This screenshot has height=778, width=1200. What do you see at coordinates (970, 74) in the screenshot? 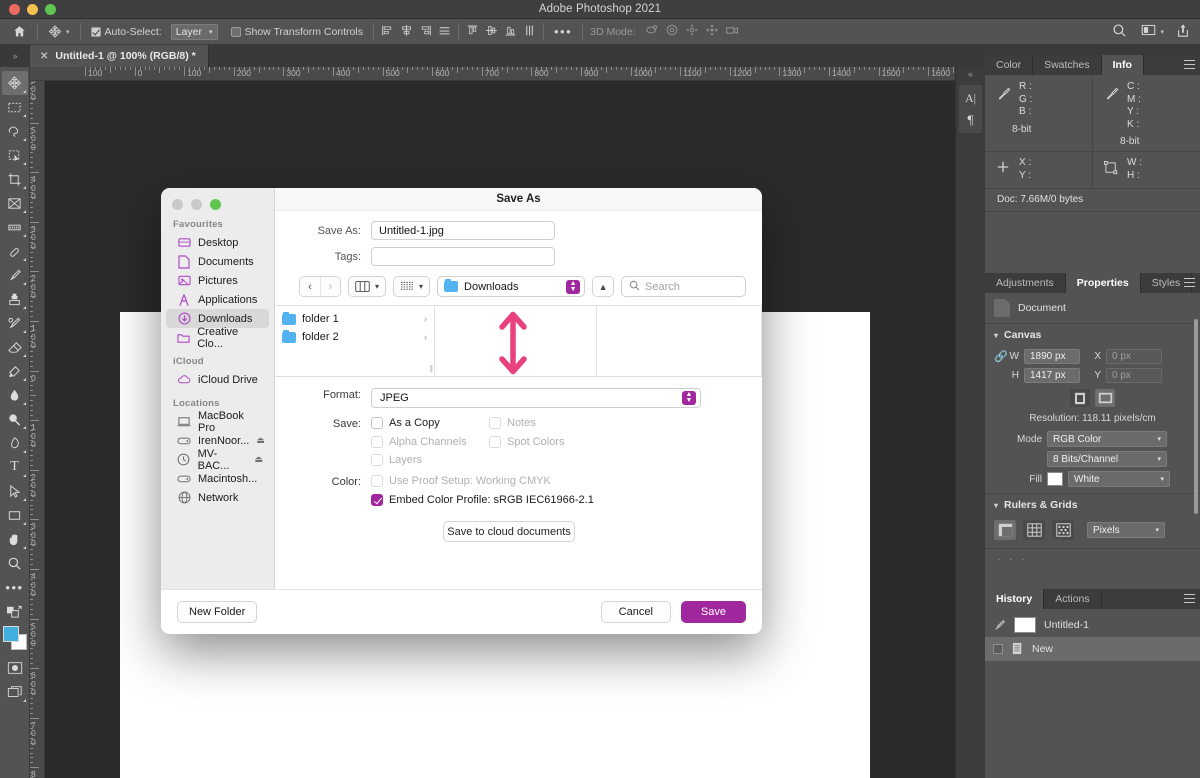
I see `collapse-panel-icon: «` at bounding box center [970, 74].